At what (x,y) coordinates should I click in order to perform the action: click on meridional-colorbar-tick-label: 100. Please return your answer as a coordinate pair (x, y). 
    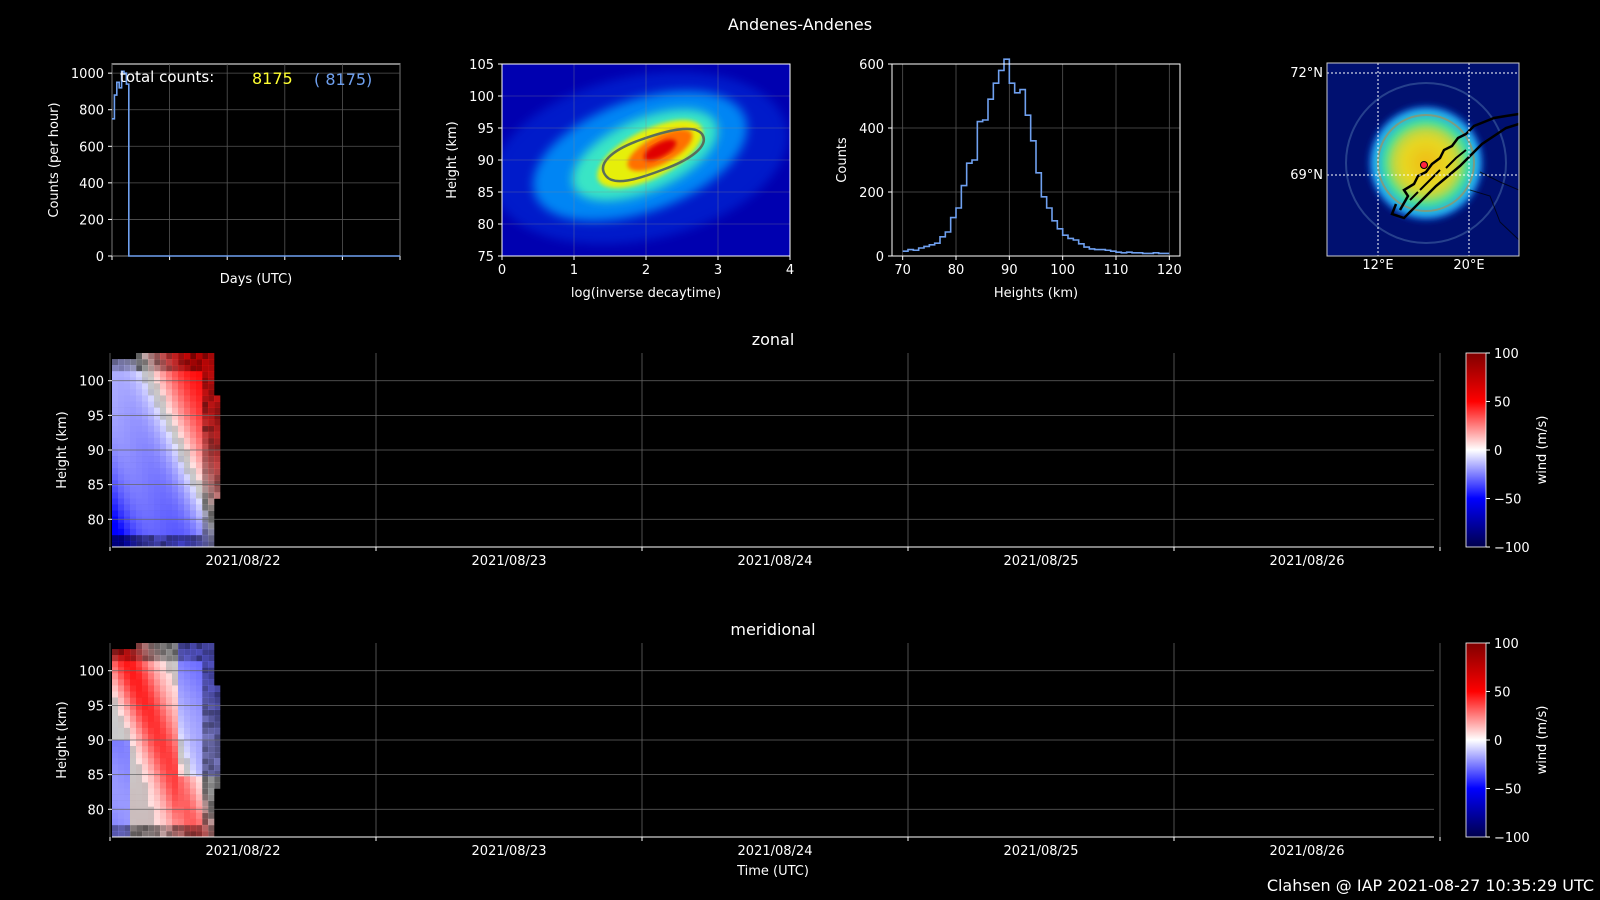
    Looking at the image, I should click on (1506, 644).